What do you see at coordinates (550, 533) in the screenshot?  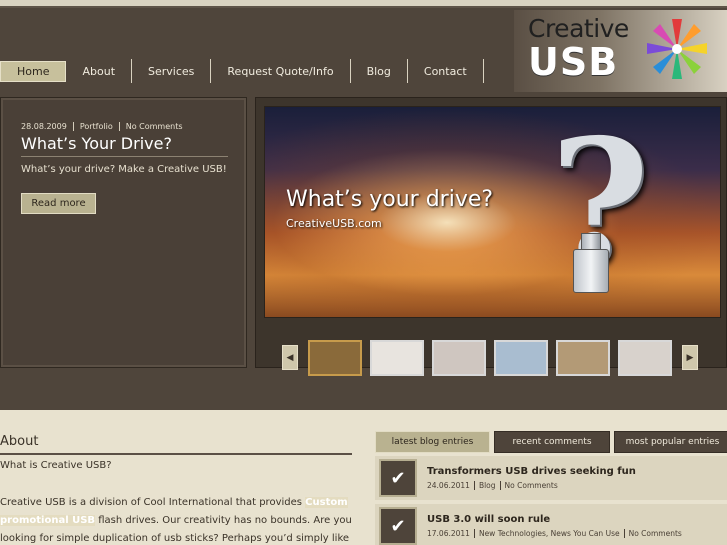 I see `blog-entry-category: New Technologies, News You Can Use` at bounding box center [550, 533].